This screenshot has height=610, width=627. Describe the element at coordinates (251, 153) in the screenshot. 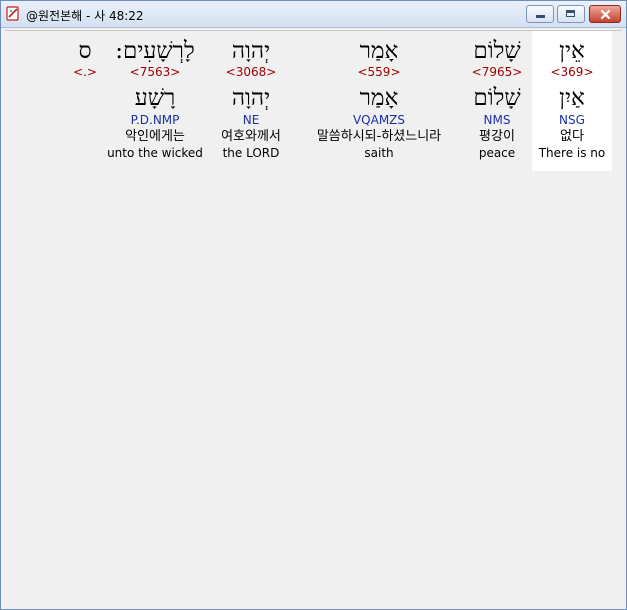

I see `english-gloss: the LORD` at that location.